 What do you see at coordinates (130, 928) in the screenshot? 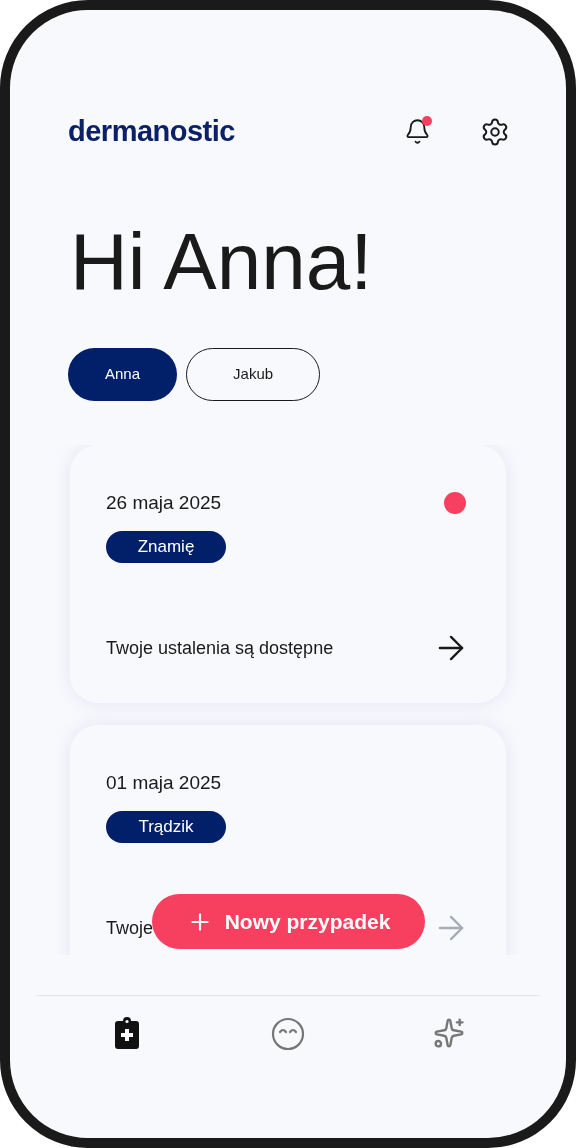
I see `case-message: Twoje` at bounding box center [130, 928].